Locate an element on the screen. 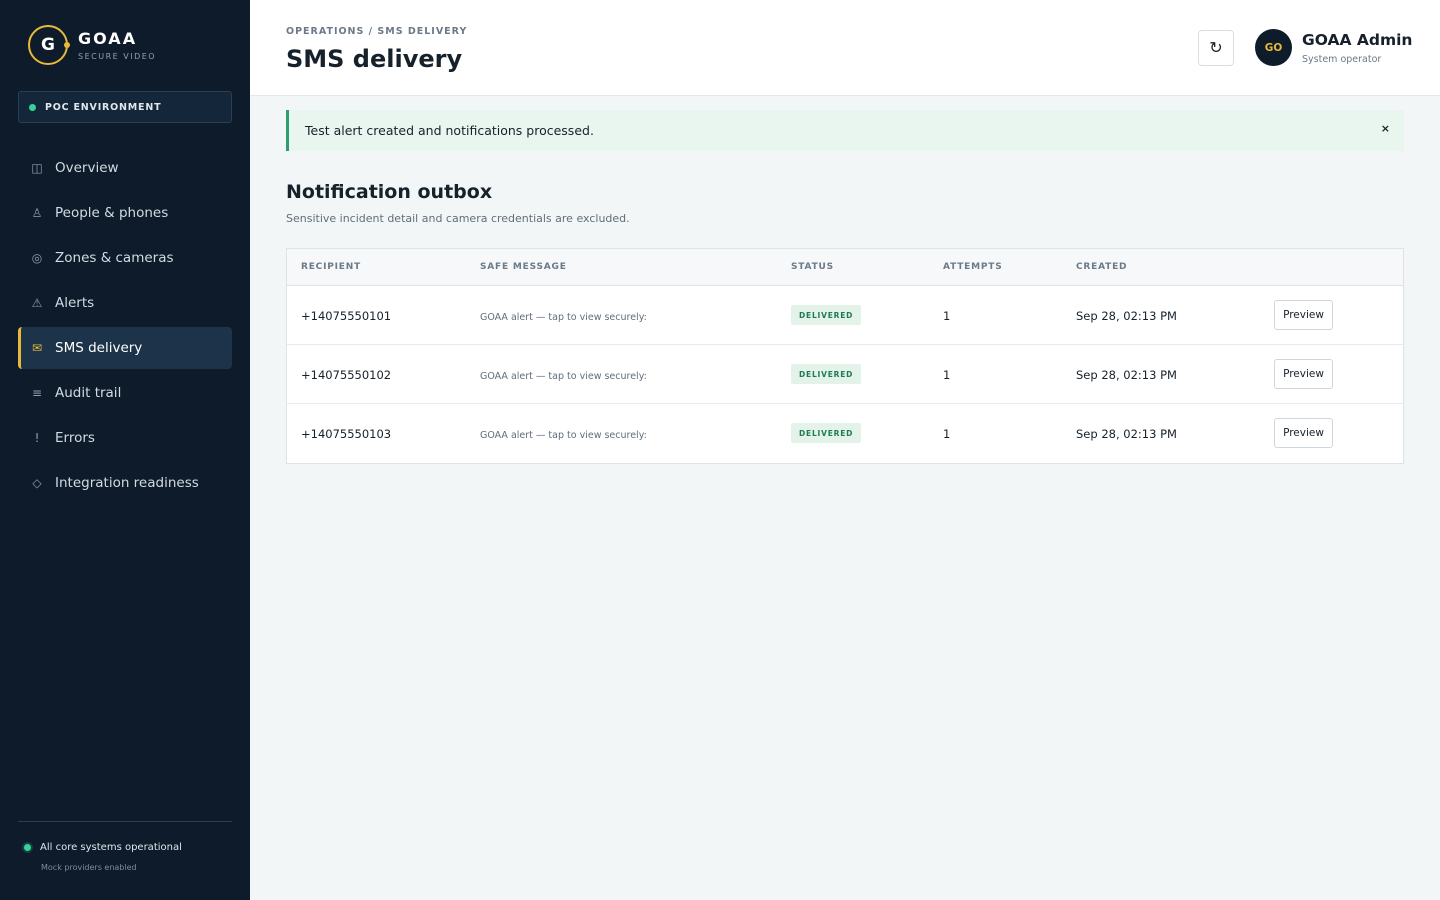  page-title: SMS delivery is located at coordinates (374, 59).